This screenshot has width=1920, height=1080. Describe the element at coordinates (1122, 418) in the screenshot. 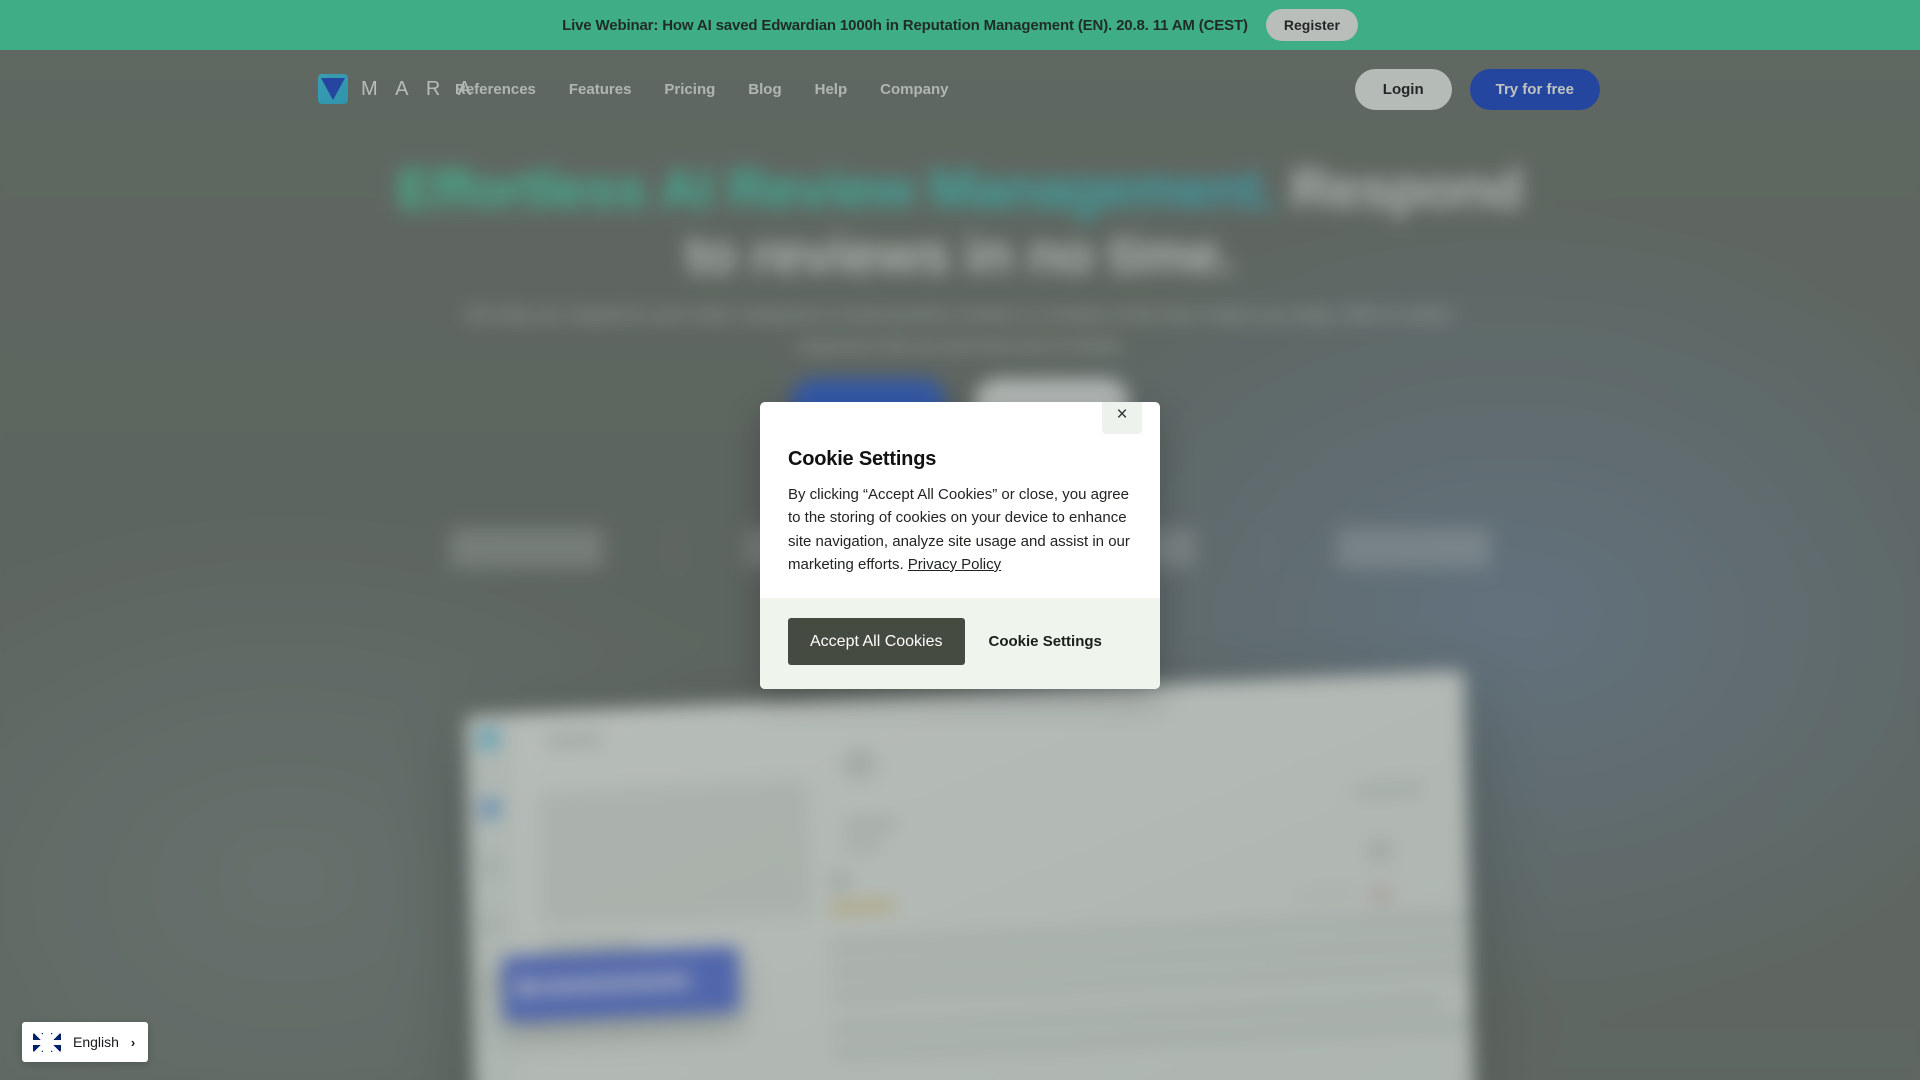

I see `close-icon: ×` at that location.